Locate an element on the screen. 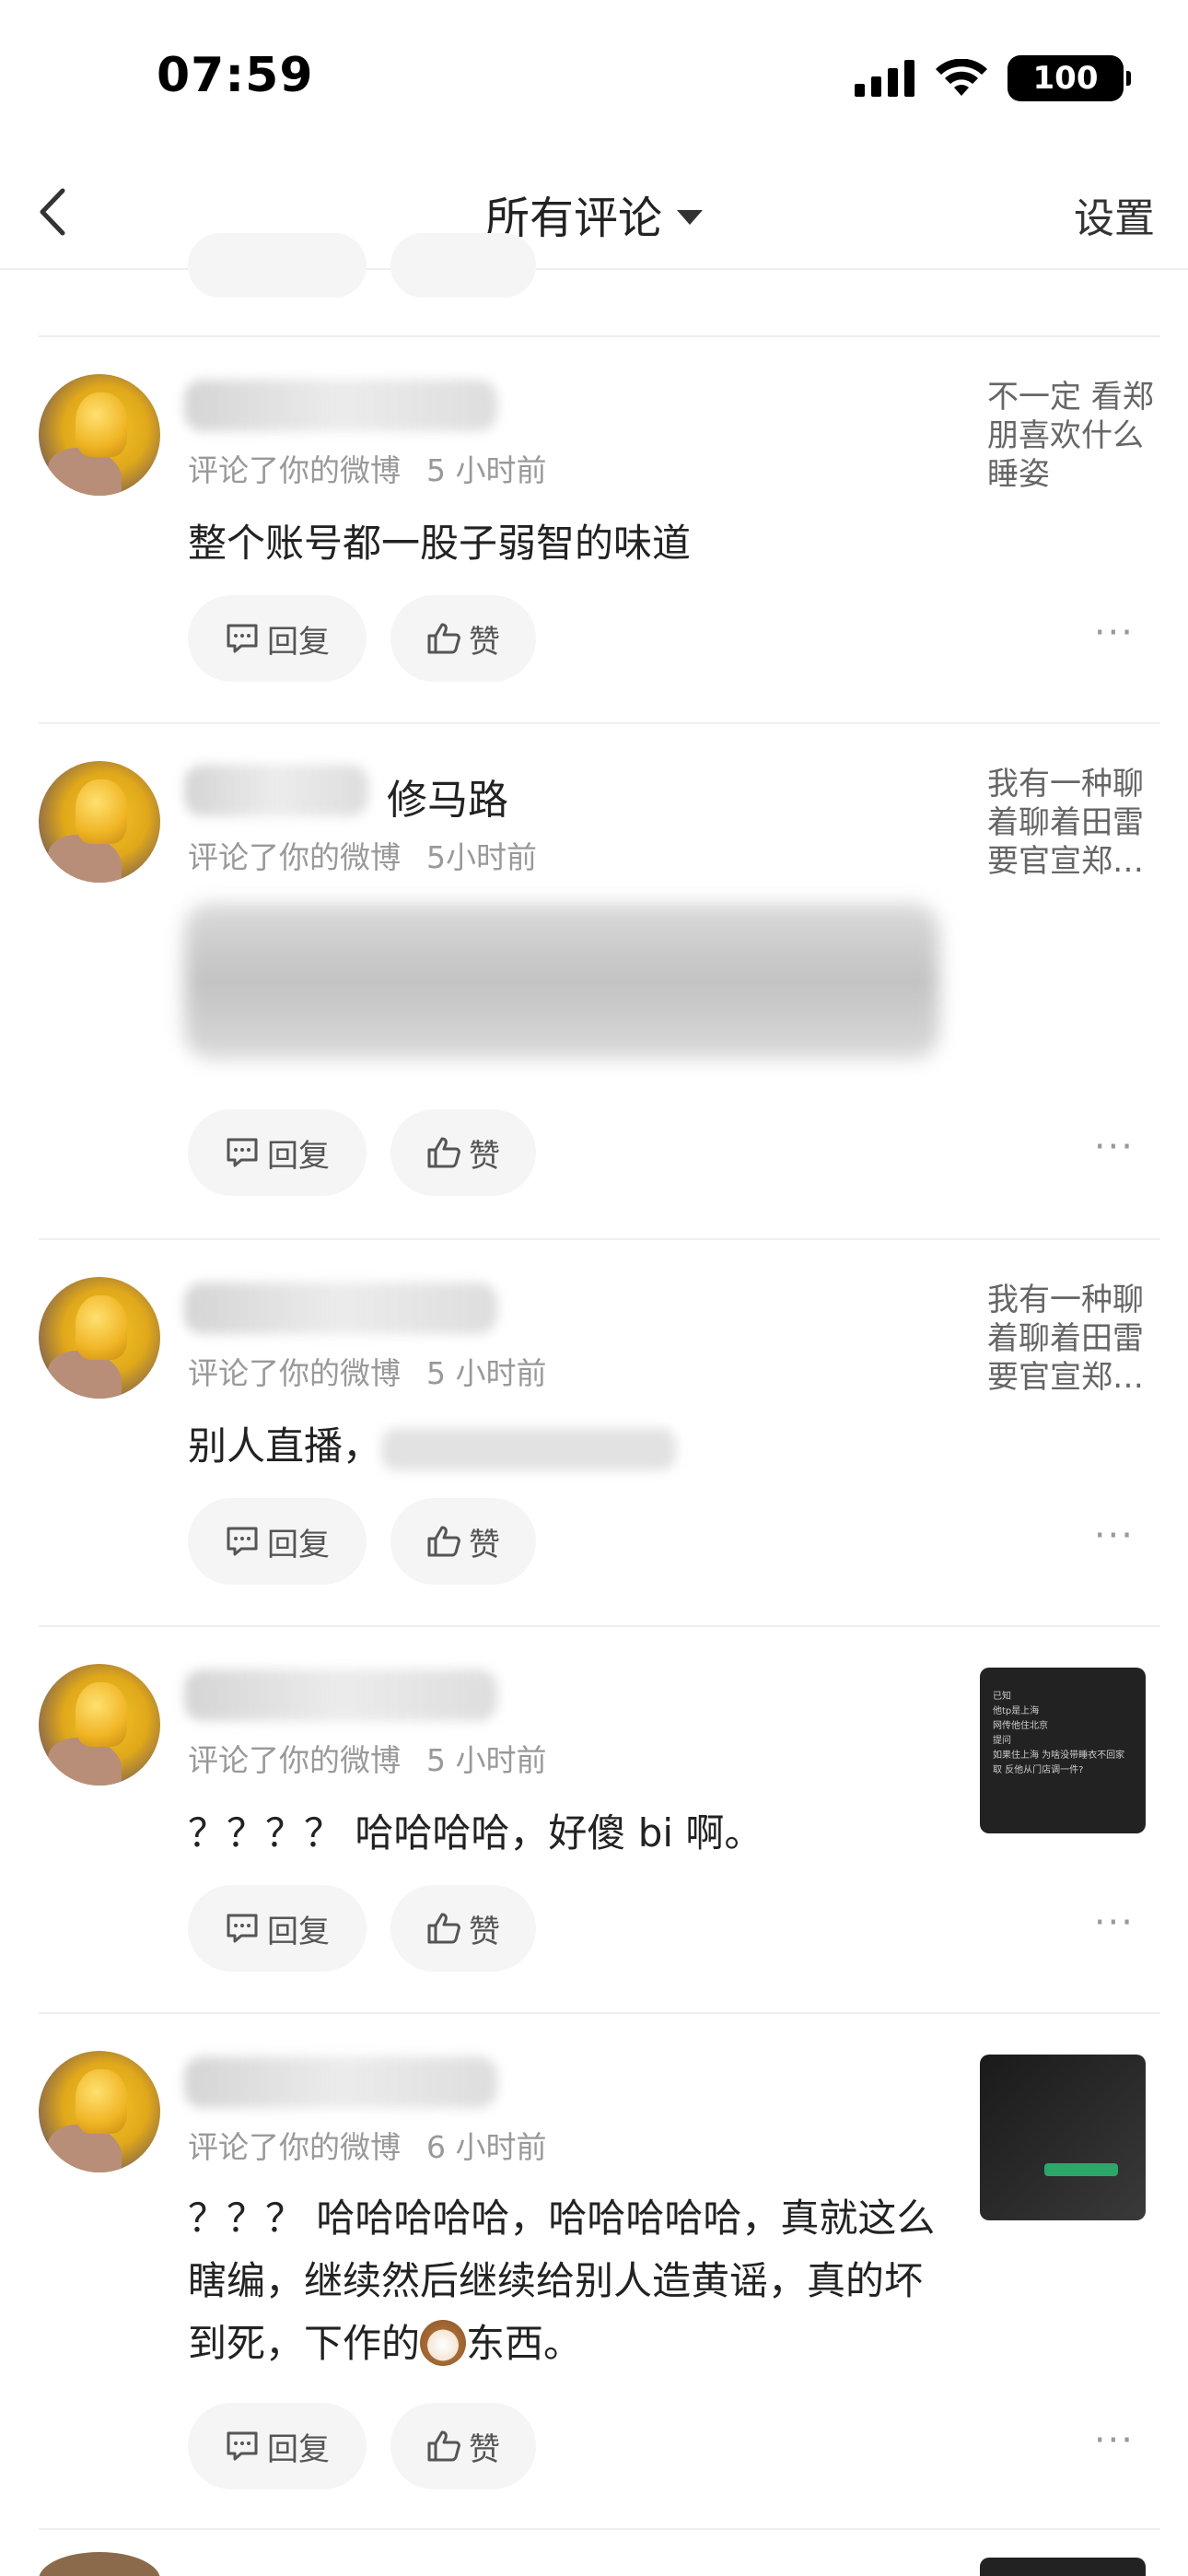  settings-button: 设置 is located at coordinates (1114, 214).